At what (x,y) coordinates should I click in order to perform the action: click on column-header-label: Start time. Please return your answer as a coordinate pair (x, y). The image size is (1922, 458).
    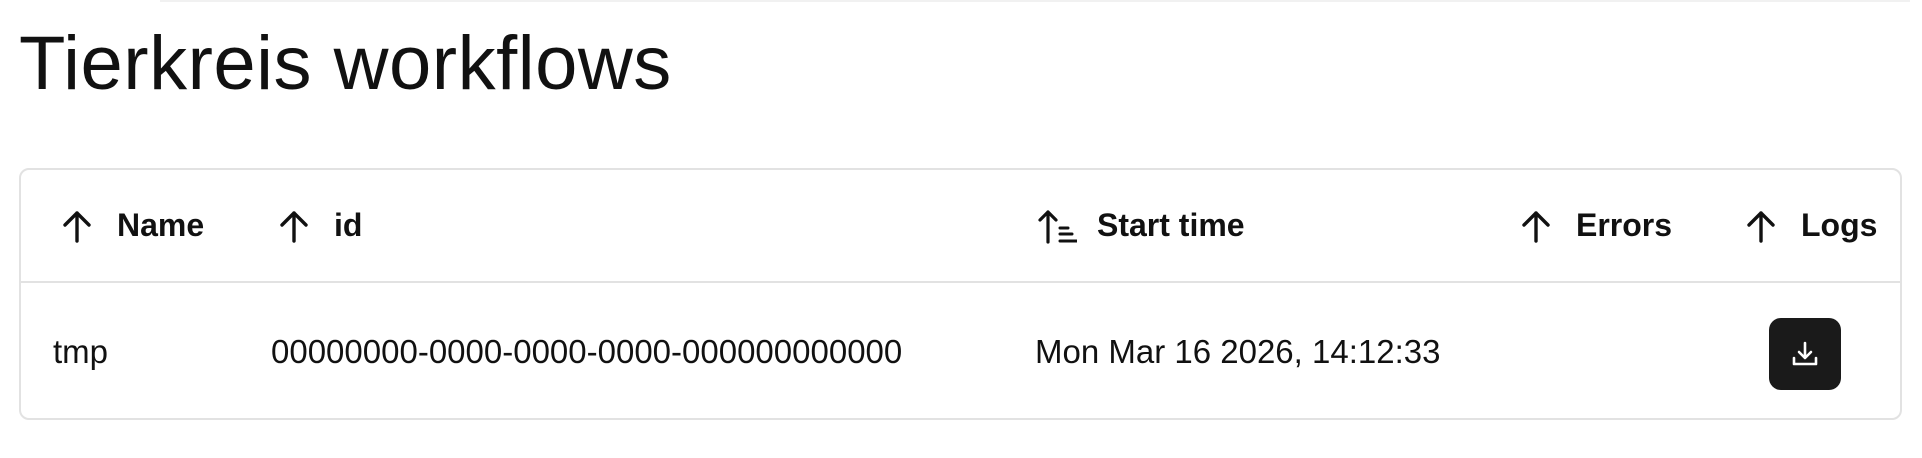
    Looking at the image, I should click on (1171, 225).